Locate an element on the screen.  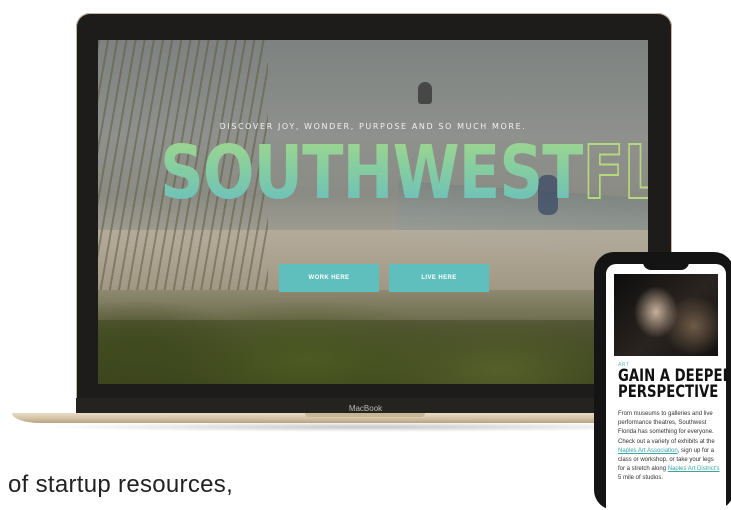
hero-headline: SOUTHWESTFL is located at coordinates (404, 173).